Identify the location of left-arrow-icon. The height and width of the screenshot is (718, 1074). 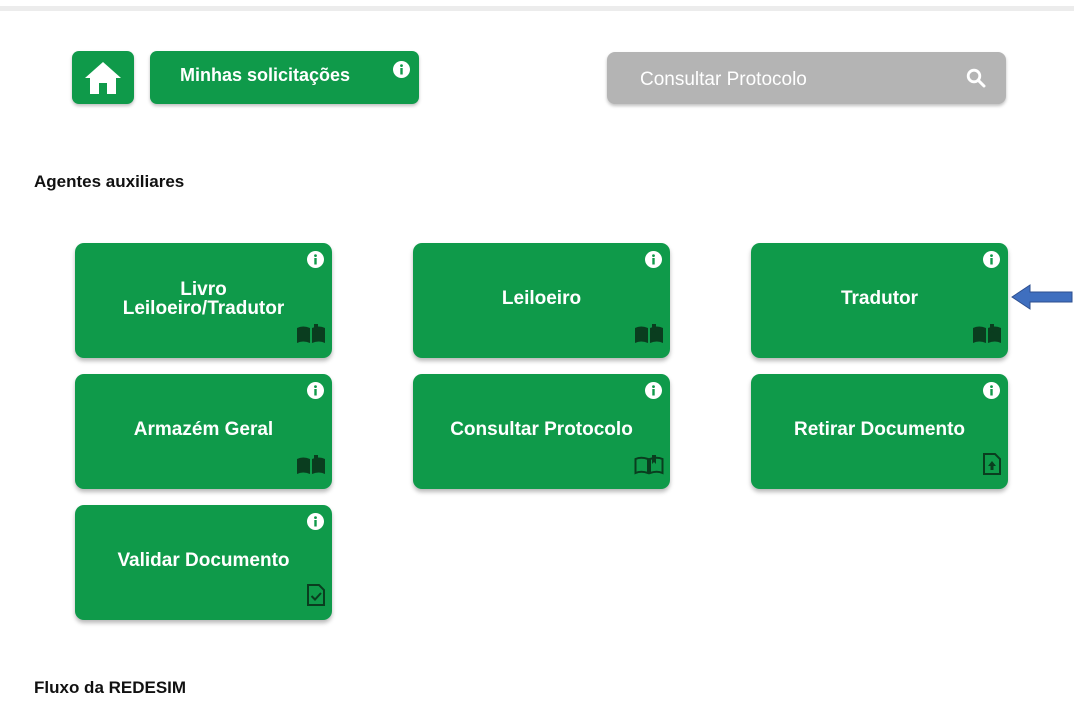
(1042, 297).